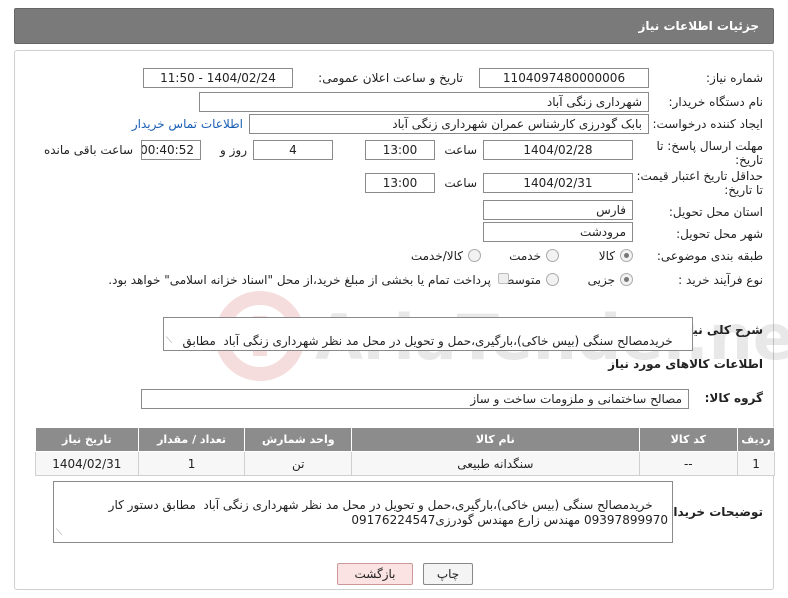 The image size is (788, 598). Describe the element at coordinates (712, 512) in the screenshot. I see `buyer-notes-label: توضیحات خریدار:` at that location.